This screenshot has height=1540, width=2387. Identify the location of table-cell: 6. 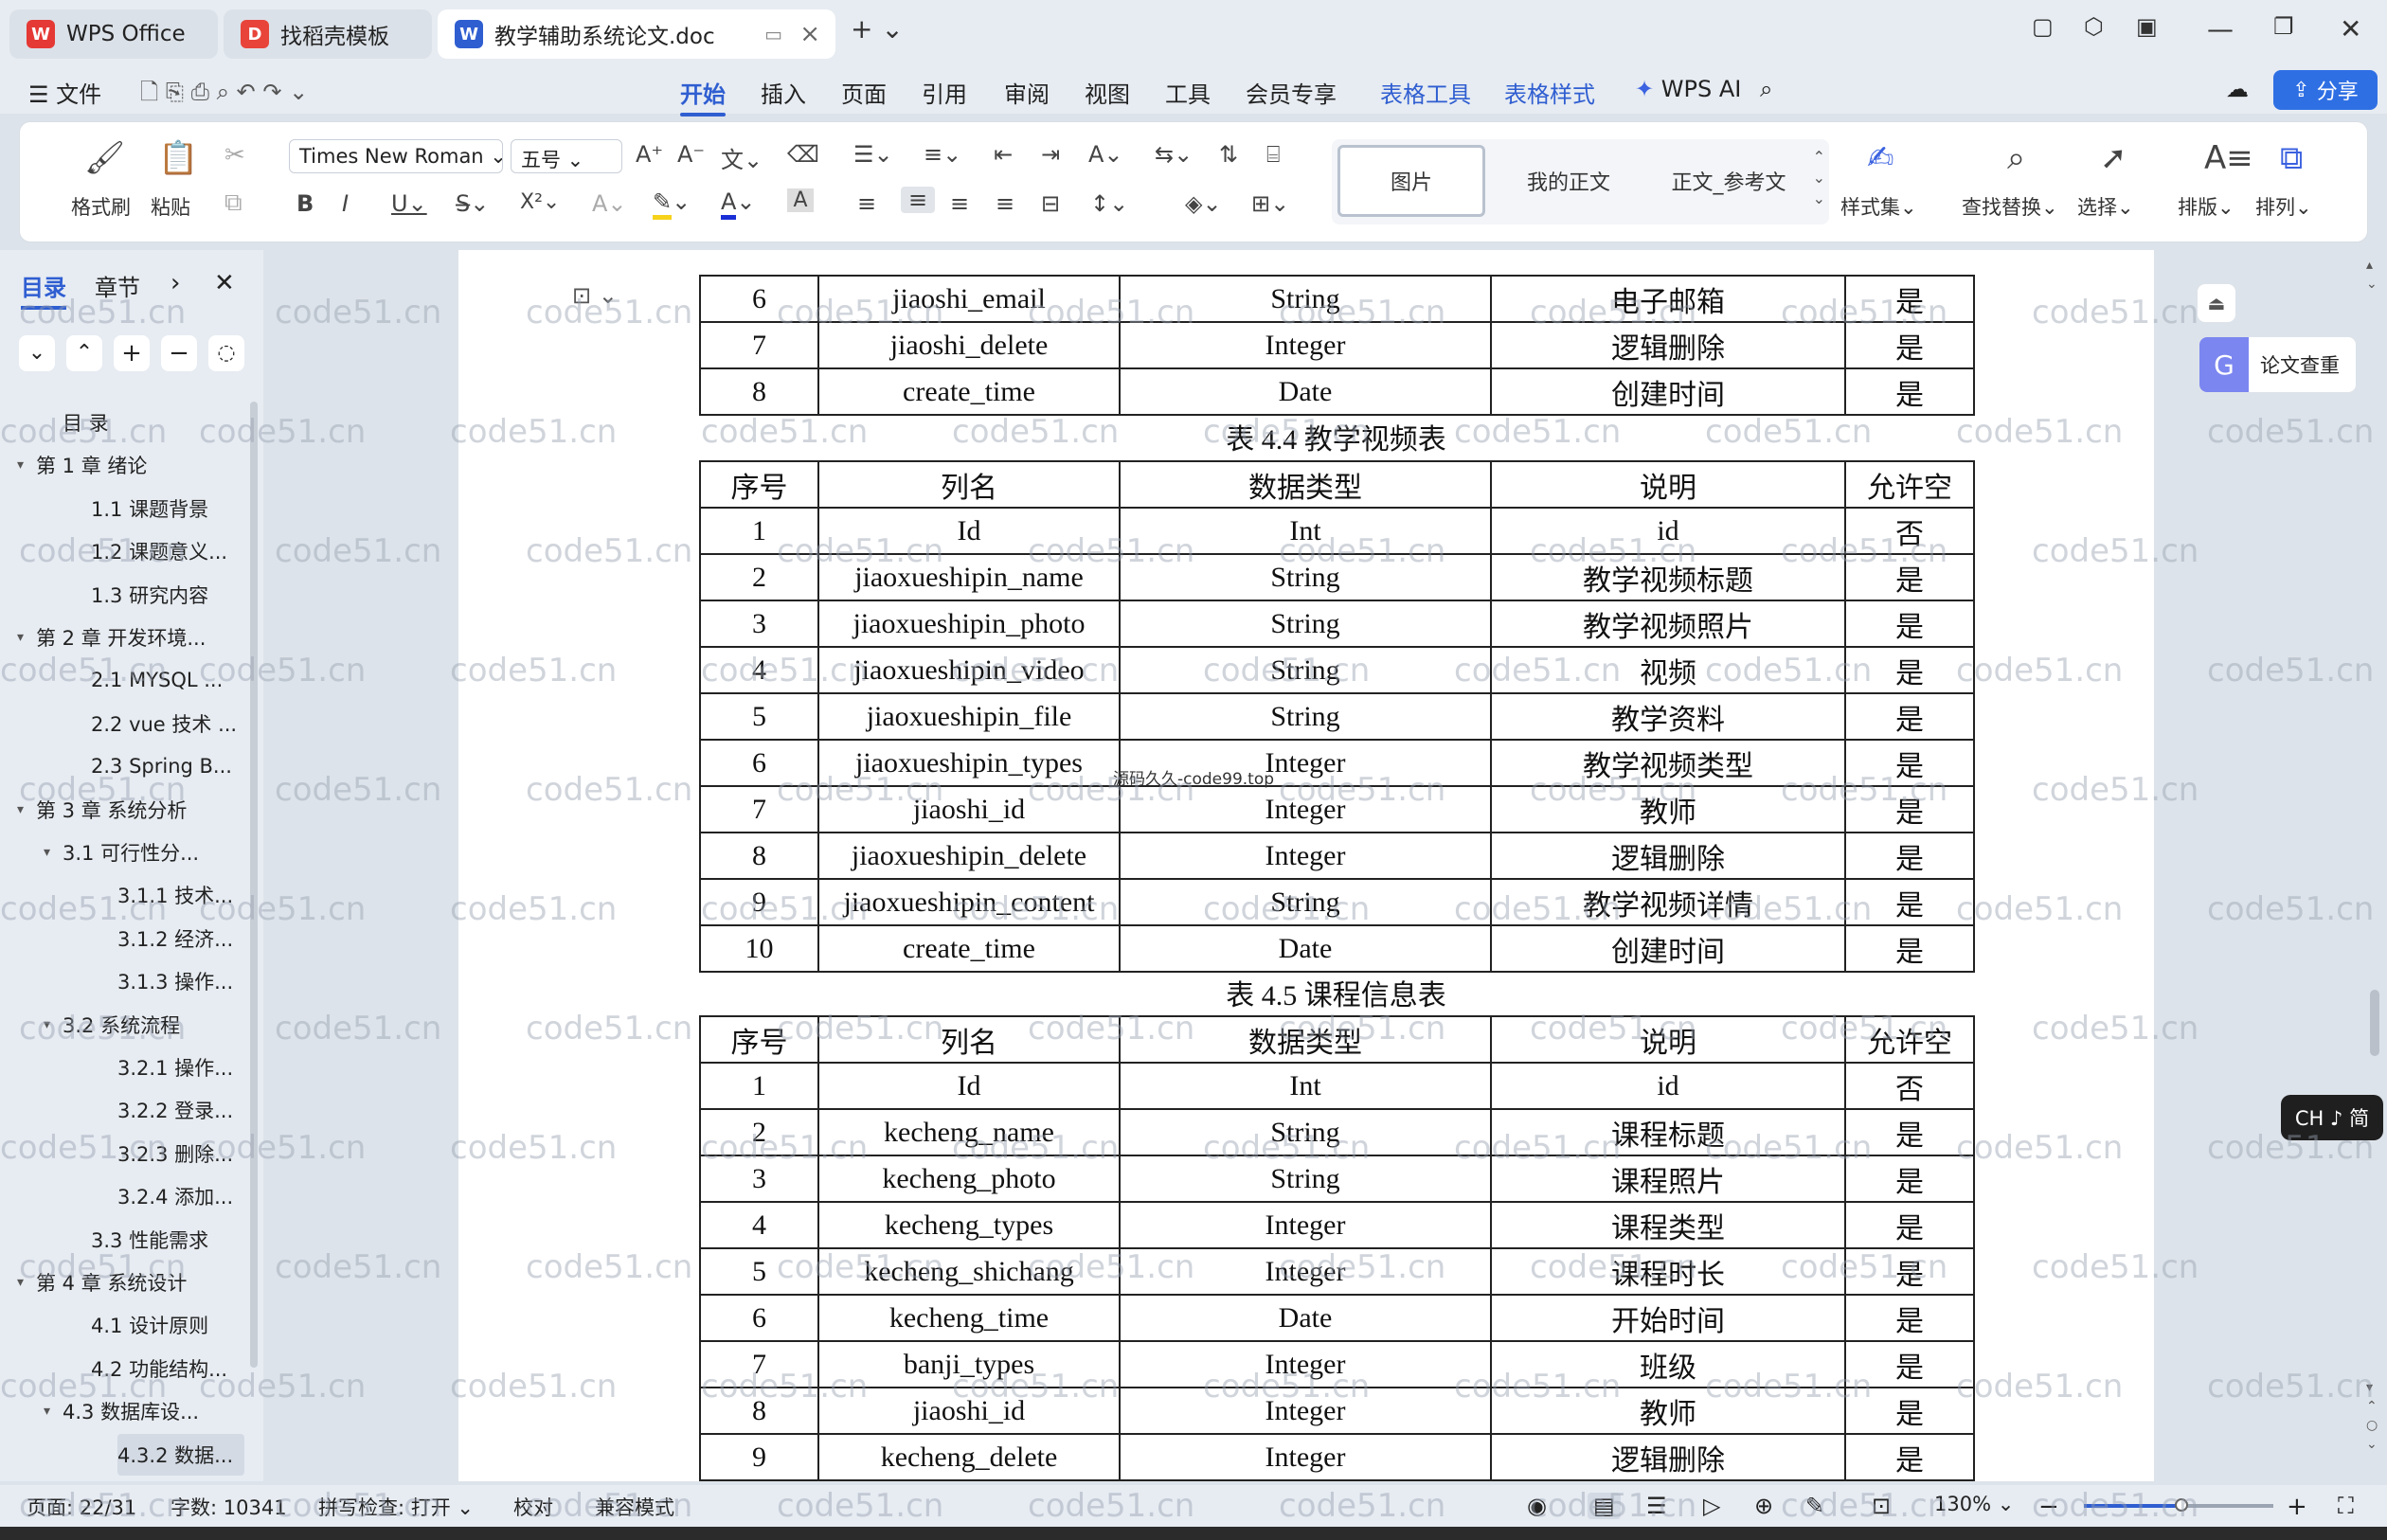
(759, 299).